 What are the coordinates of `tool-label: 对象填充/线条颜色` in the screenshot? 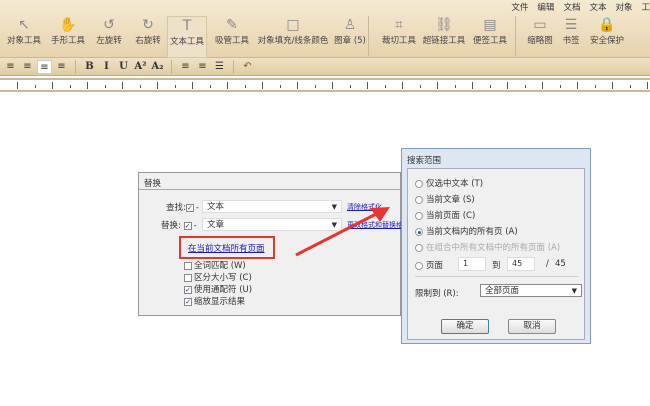 It's located at (293, 41).